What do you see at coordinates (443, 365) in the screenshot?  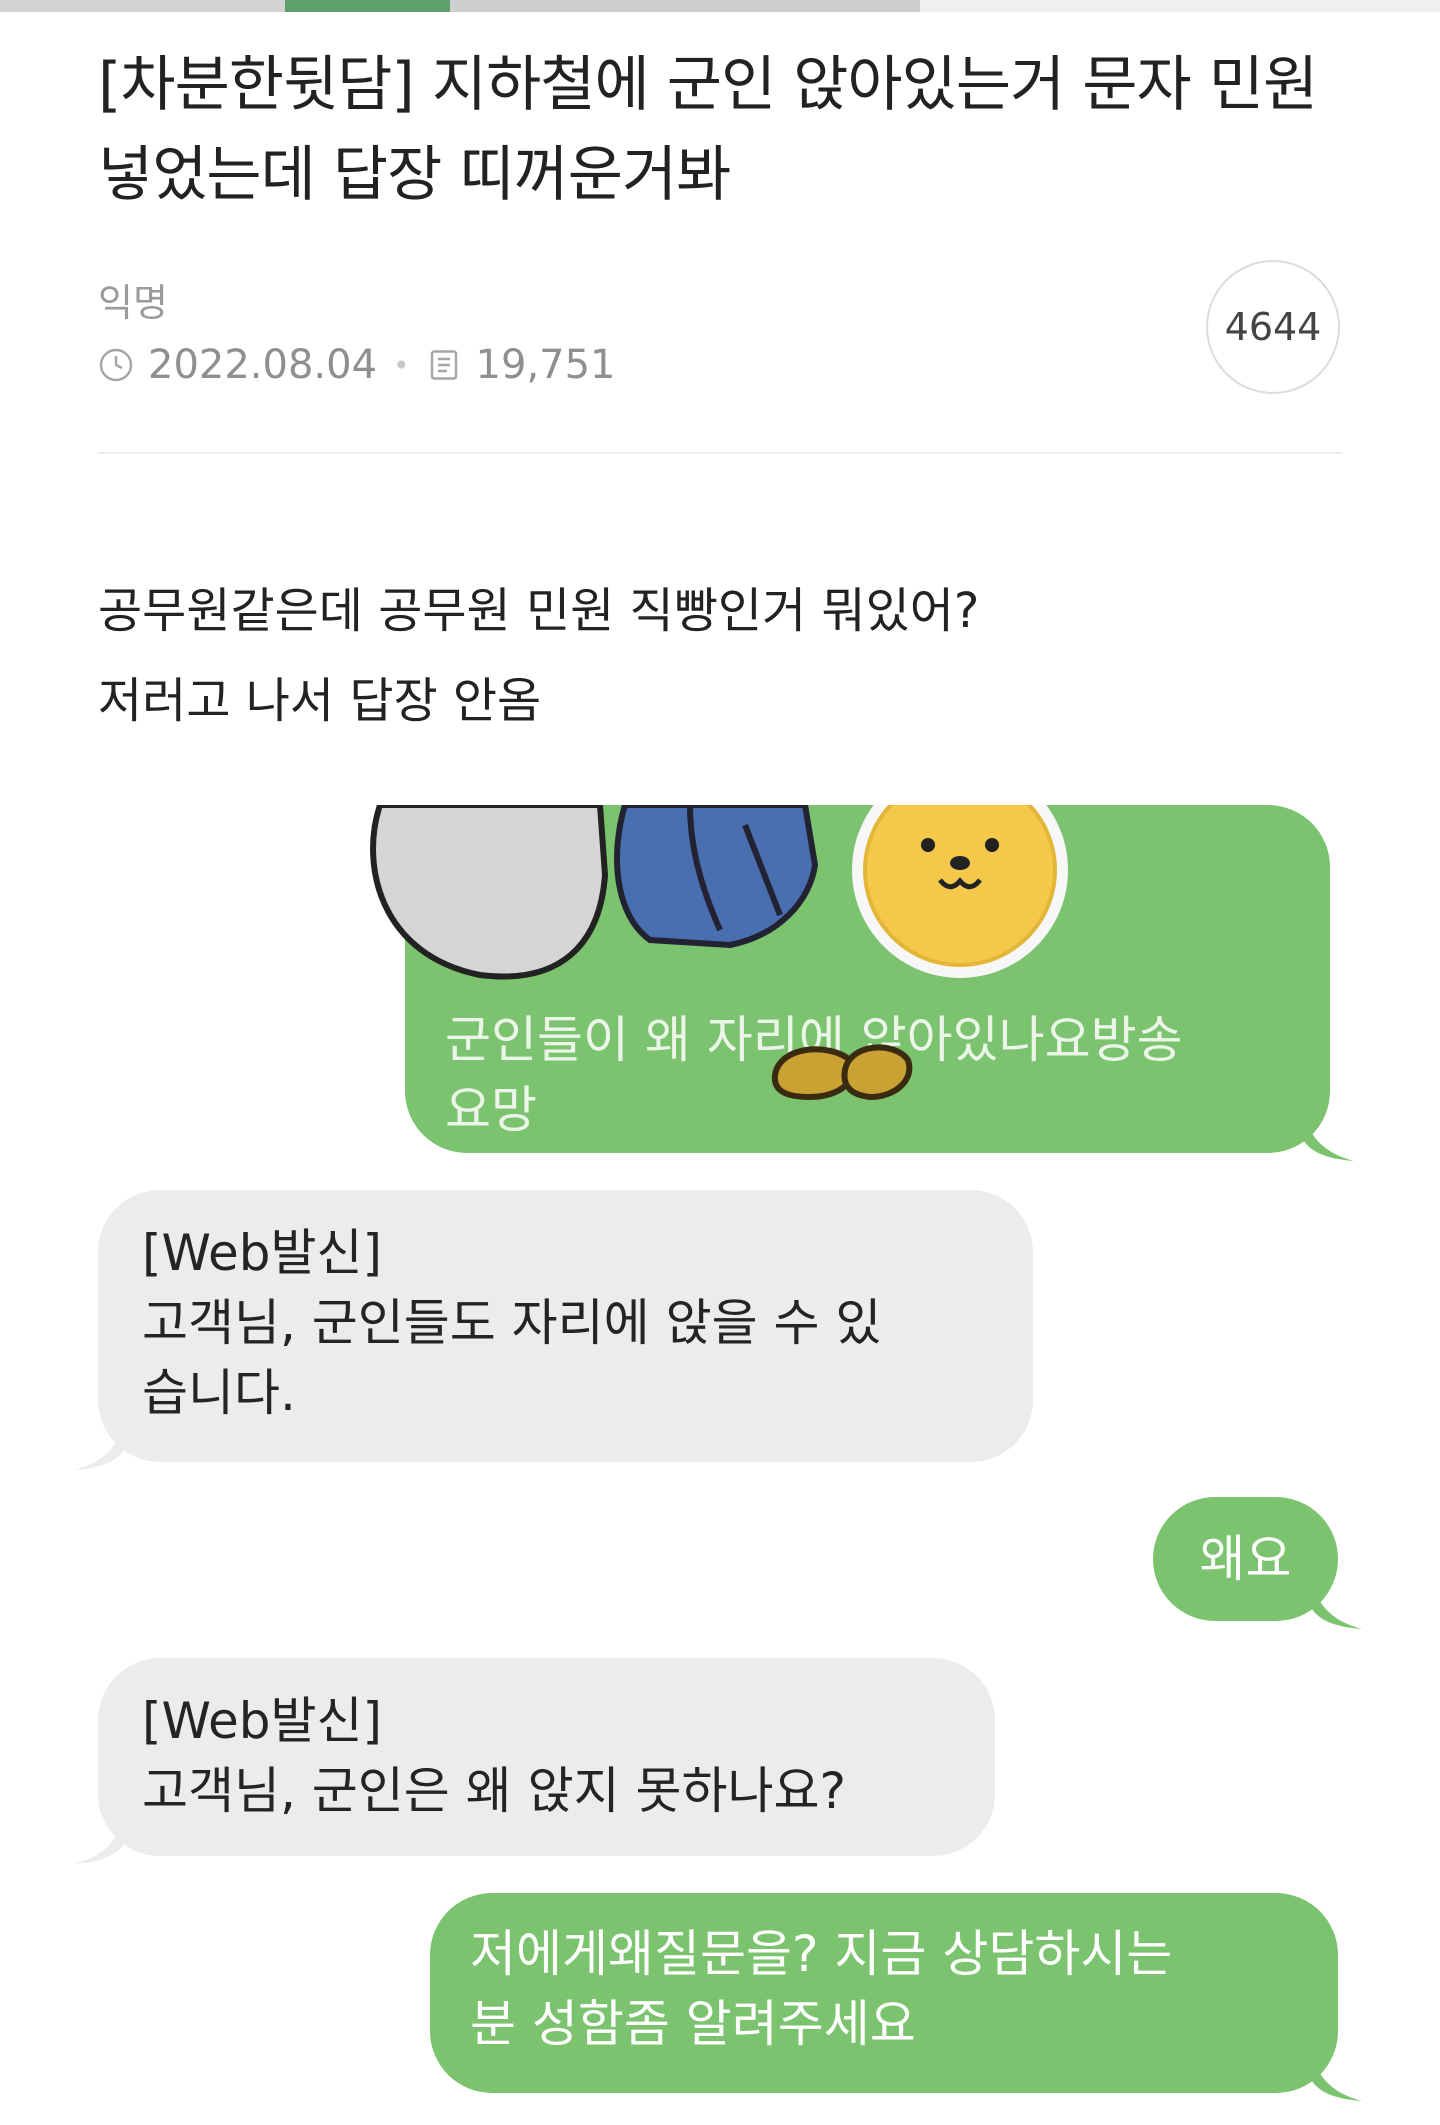 I see `document-icon` at bounding box center [443, 365].